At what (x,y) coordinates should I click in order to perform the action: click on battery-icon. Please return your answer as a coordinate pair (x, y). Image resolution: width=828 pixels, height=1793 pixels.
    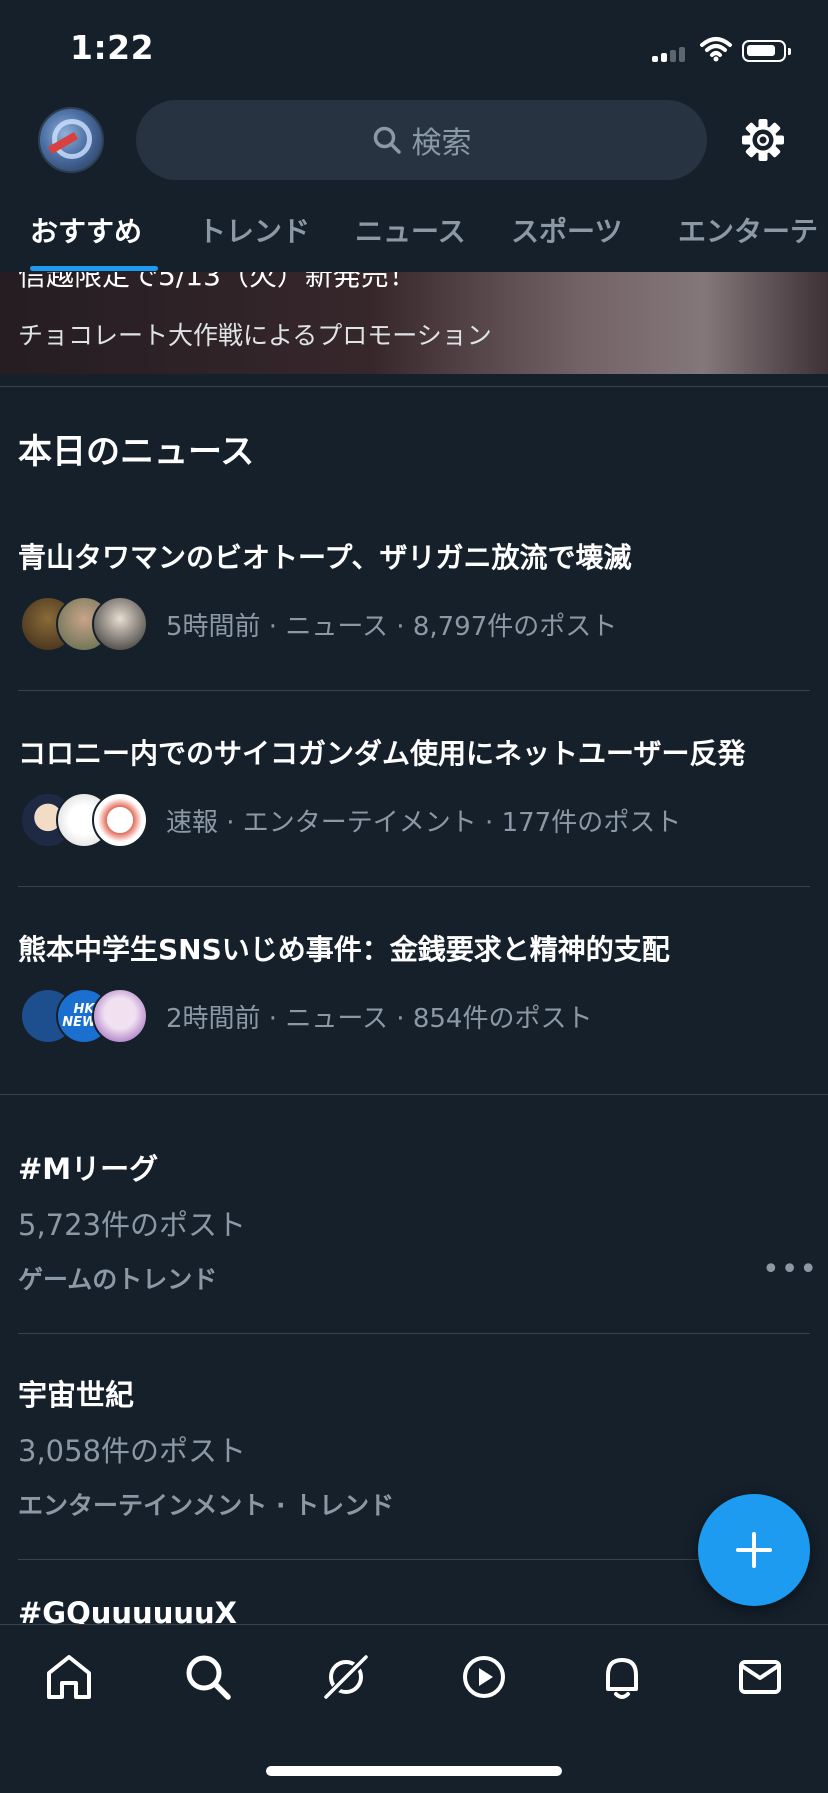
    Looking at the image, I should click on (766, 51).